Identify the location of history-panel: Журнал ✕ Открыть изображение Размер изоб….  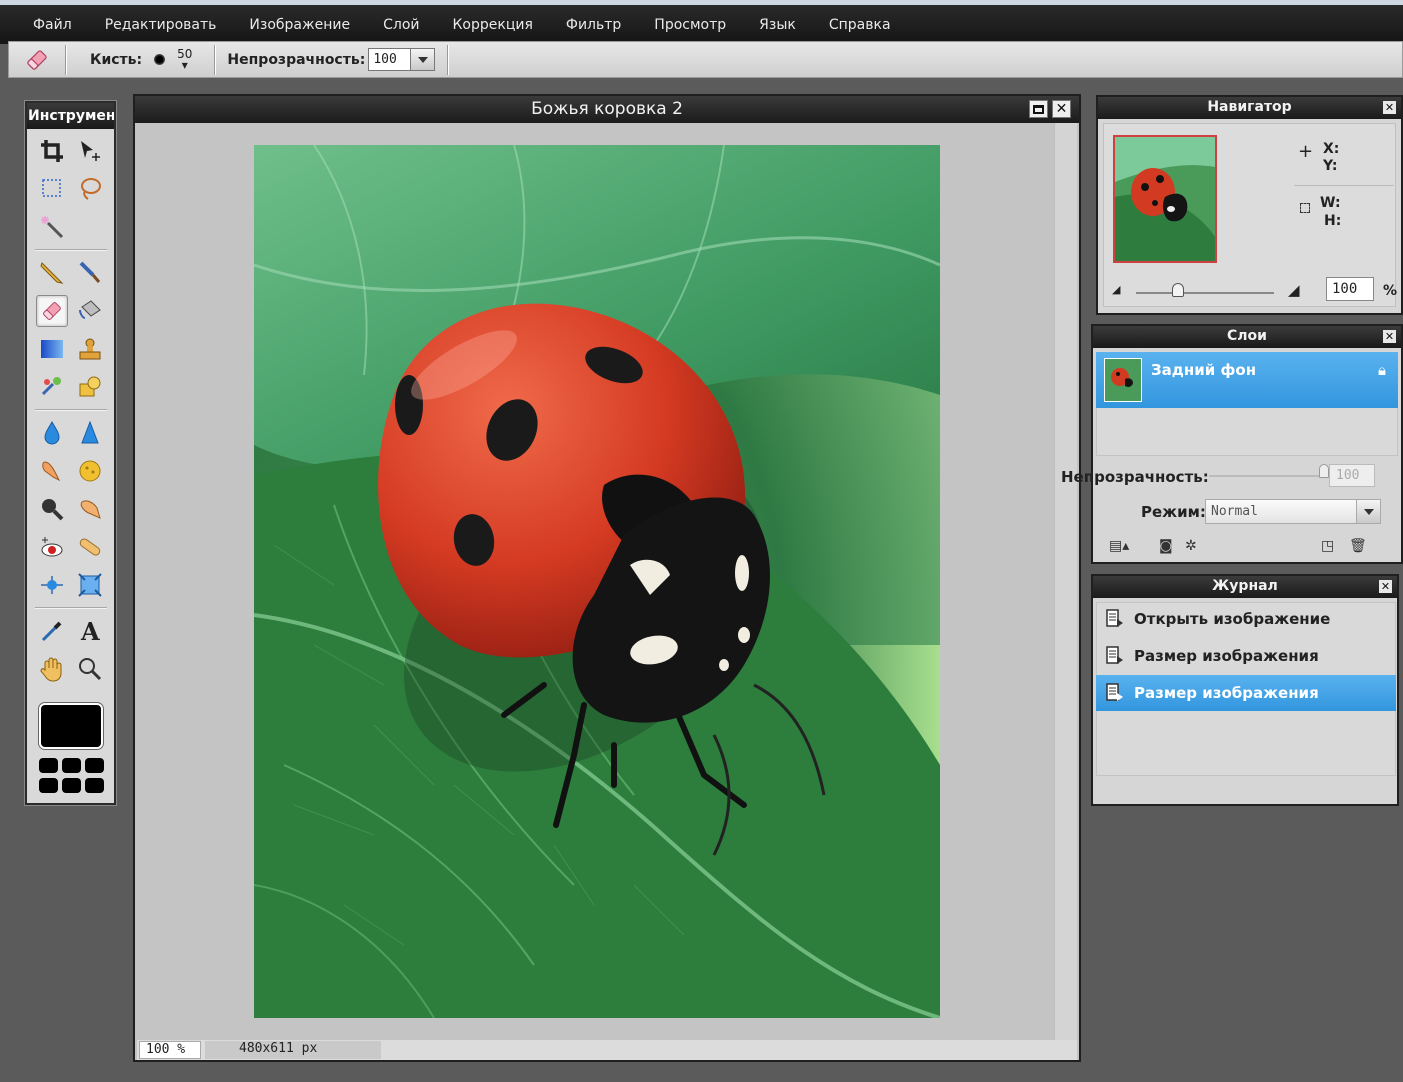
(1245, 690).